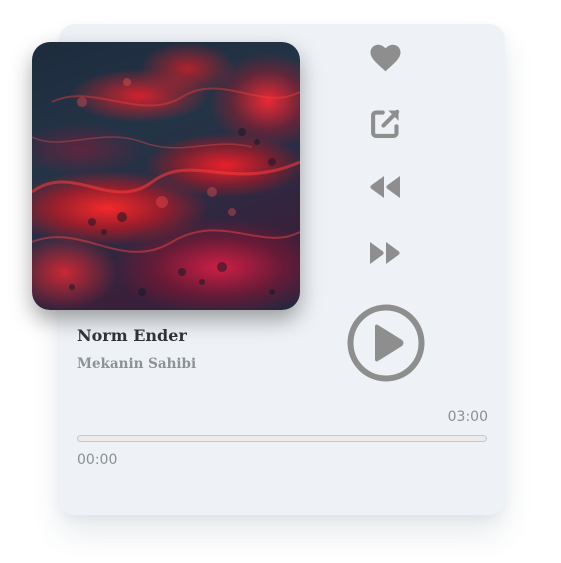  I want to click on rewind-icon, so click(385, 187).